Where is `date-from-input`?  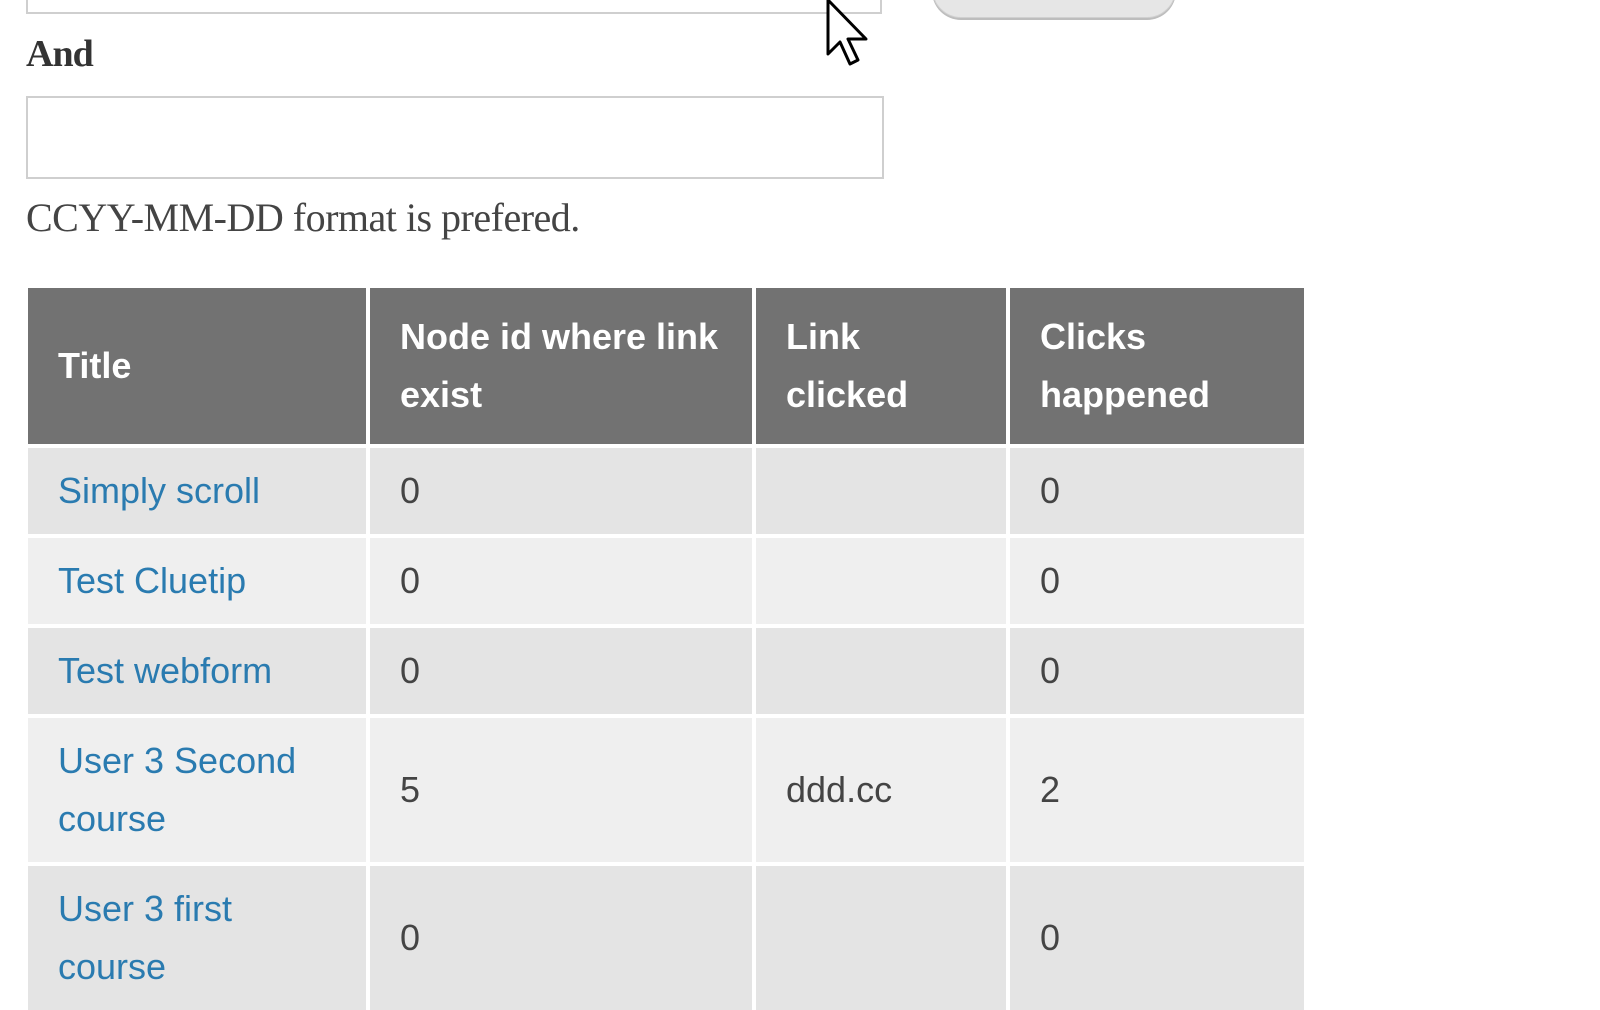
date-from-input is located at coordinates (454, 7).